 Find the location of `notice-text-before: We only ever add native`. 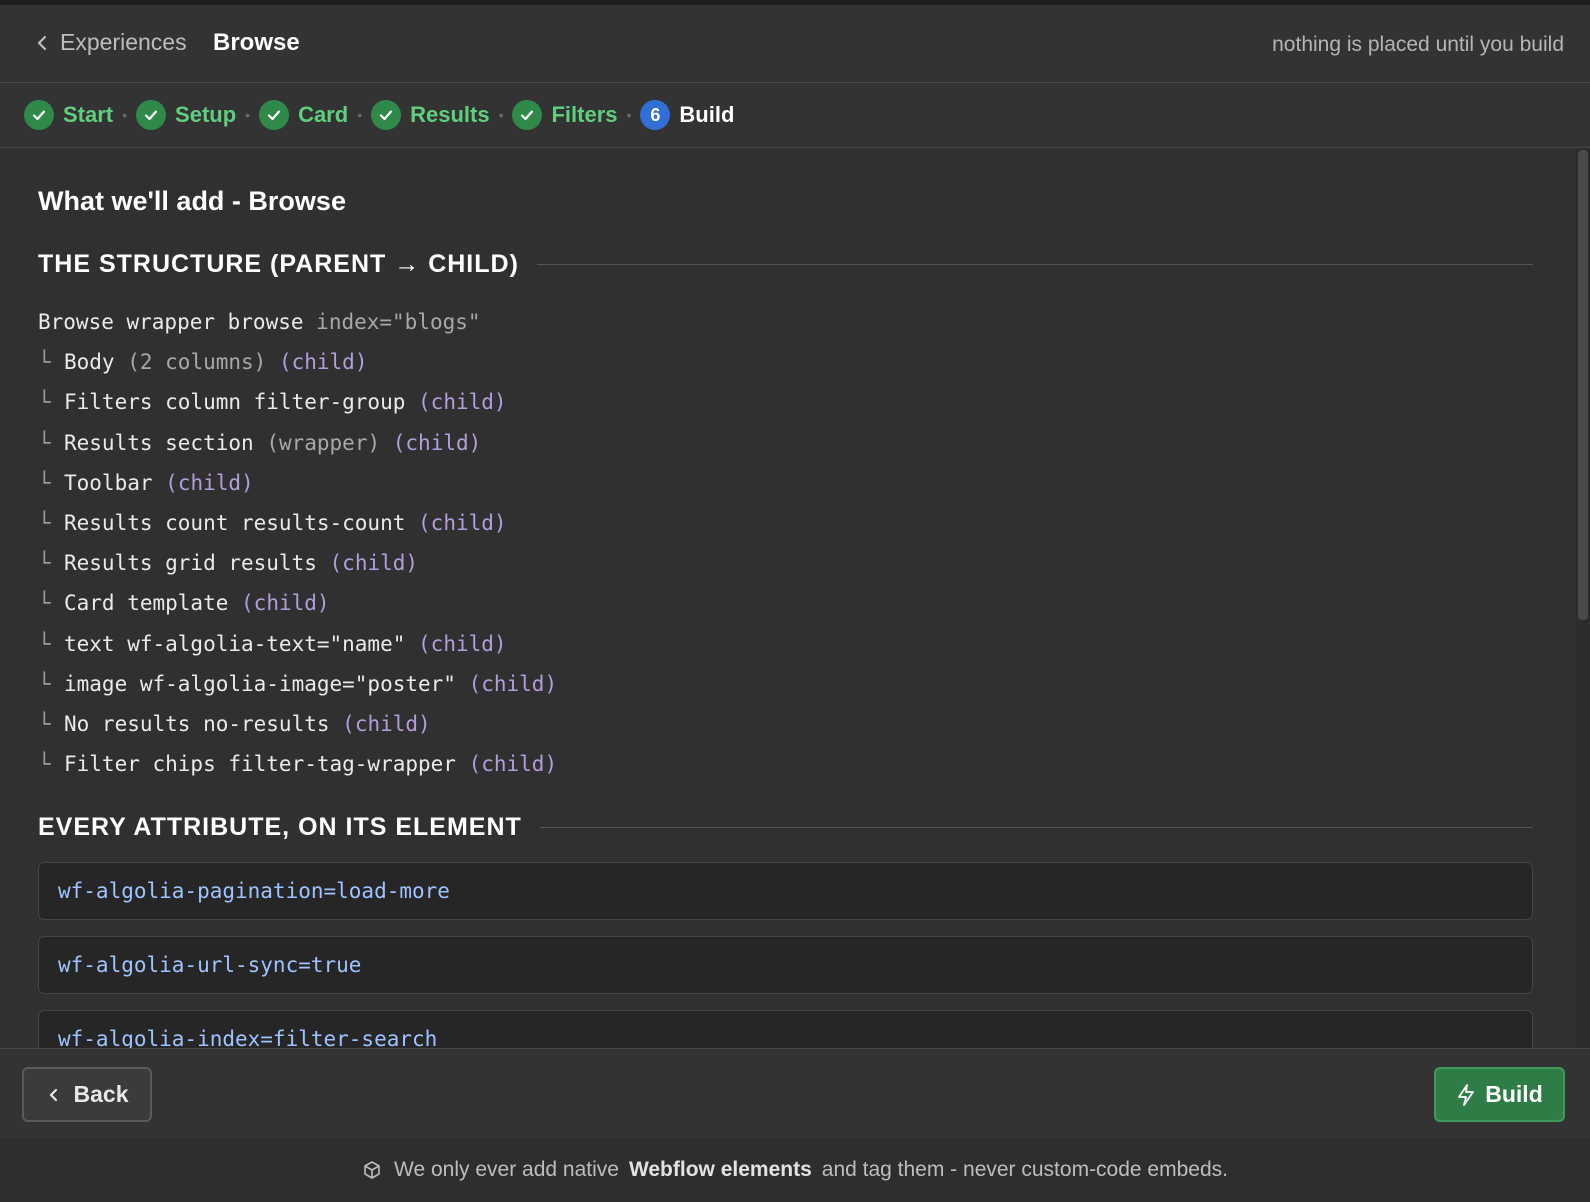

notice-text-before: We only ever add native is located at coordinates (506, 1169).